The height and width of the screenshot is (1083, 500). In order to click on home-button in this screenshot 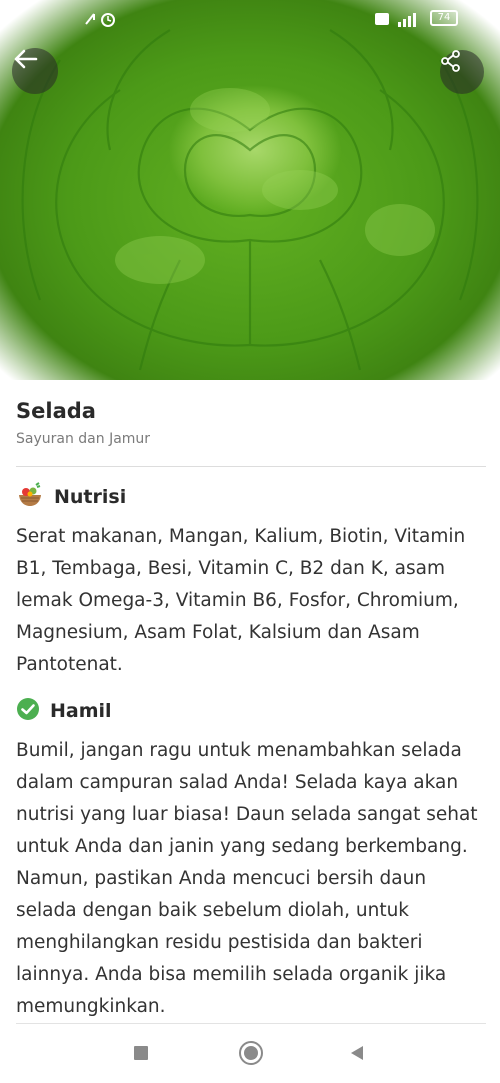, I will do `click(251, 1055)`.